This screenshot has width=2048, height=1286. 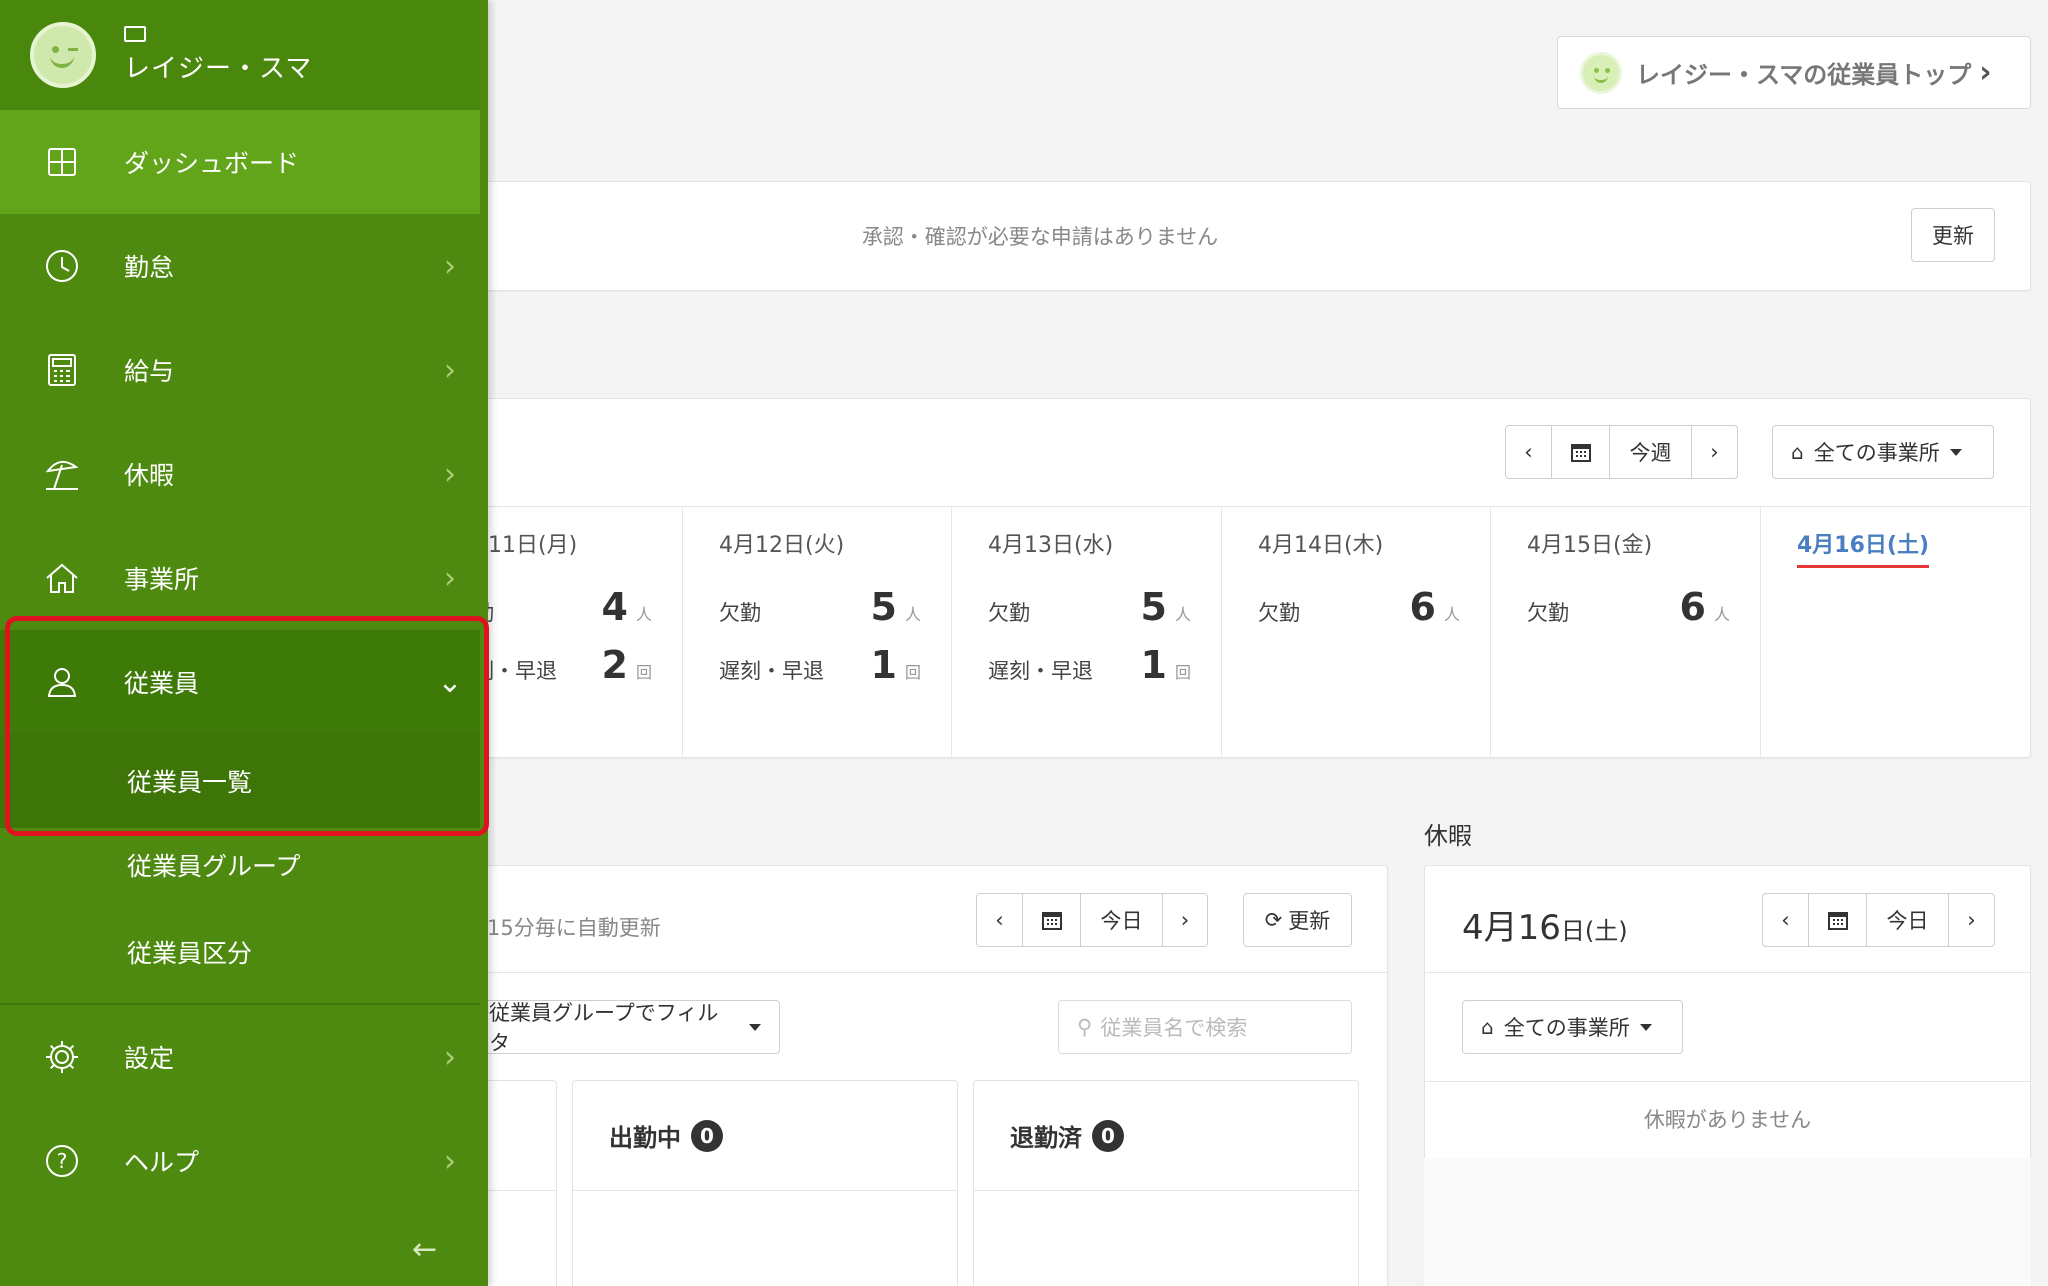 I want to click on absence-count: 6, so click(x=1692, y=607).